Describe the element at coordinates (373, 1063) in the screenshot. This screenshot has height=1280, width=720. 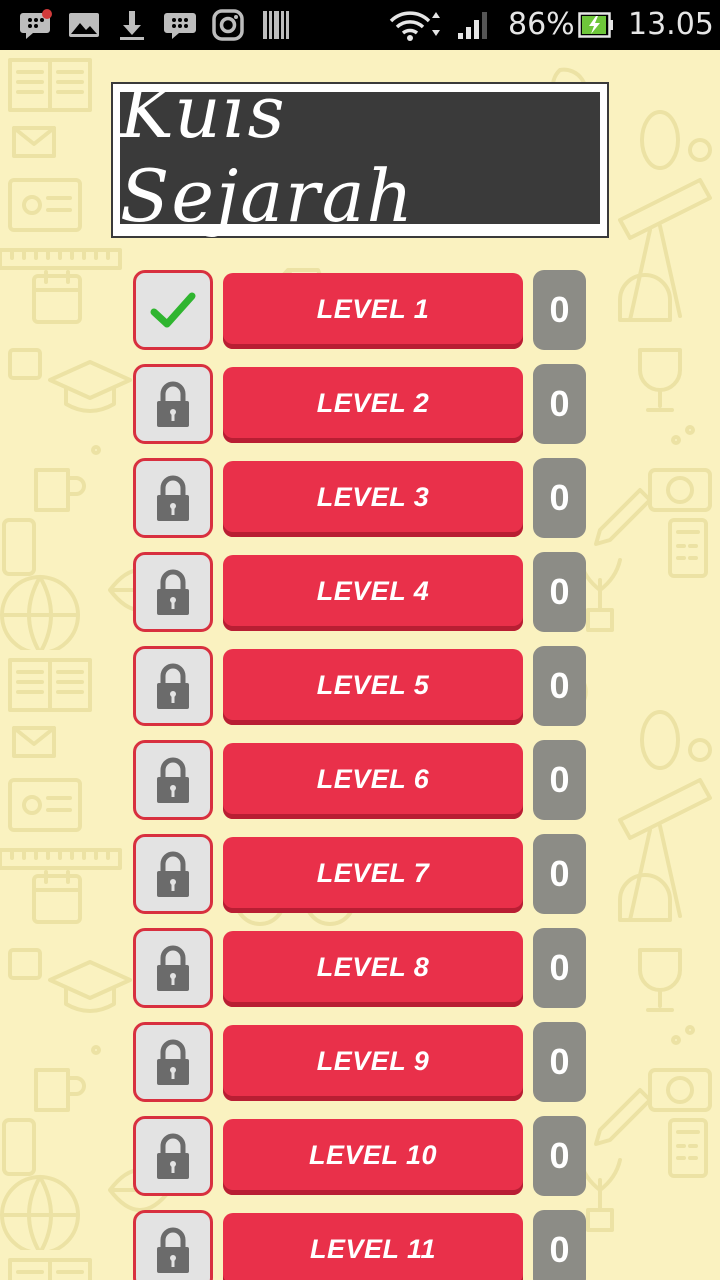
I see `level-button: LEVEL 9` at that location.